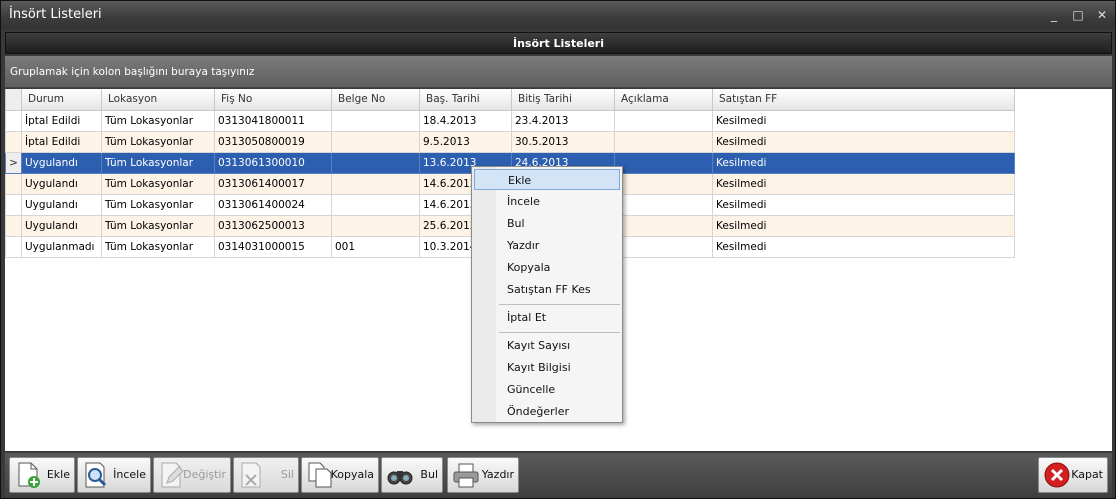 The width and height of the screenshot is (1116, 499). I want to click on minimize-icon: _, so click(1054, 15).